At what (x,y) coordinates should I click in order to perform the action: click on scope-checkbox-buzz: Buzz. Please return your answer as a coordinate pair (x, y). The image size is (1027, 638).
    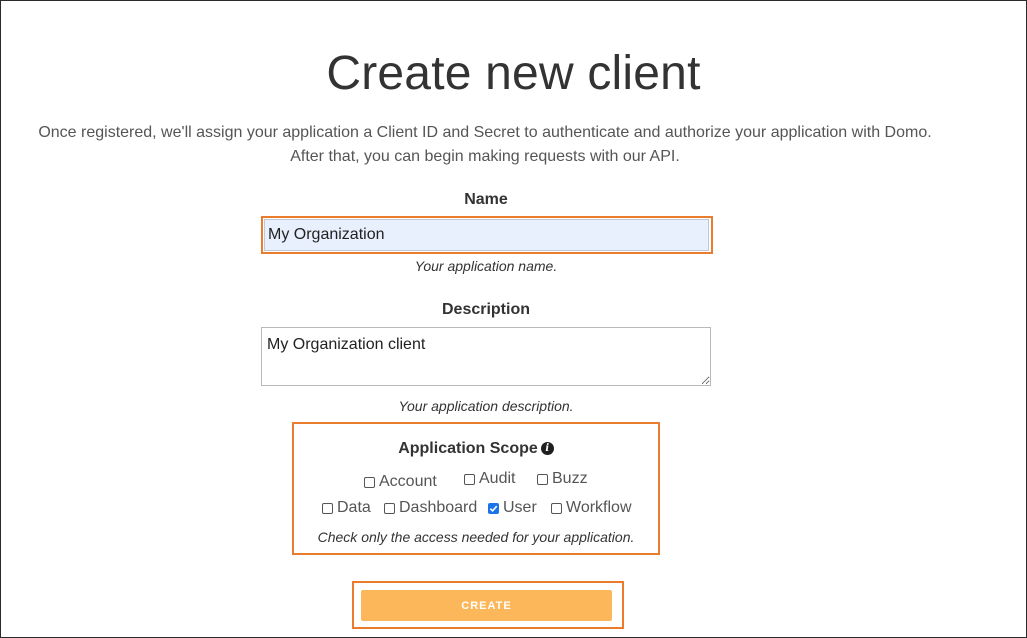
    Looking at the image, I should click on (562, 479).